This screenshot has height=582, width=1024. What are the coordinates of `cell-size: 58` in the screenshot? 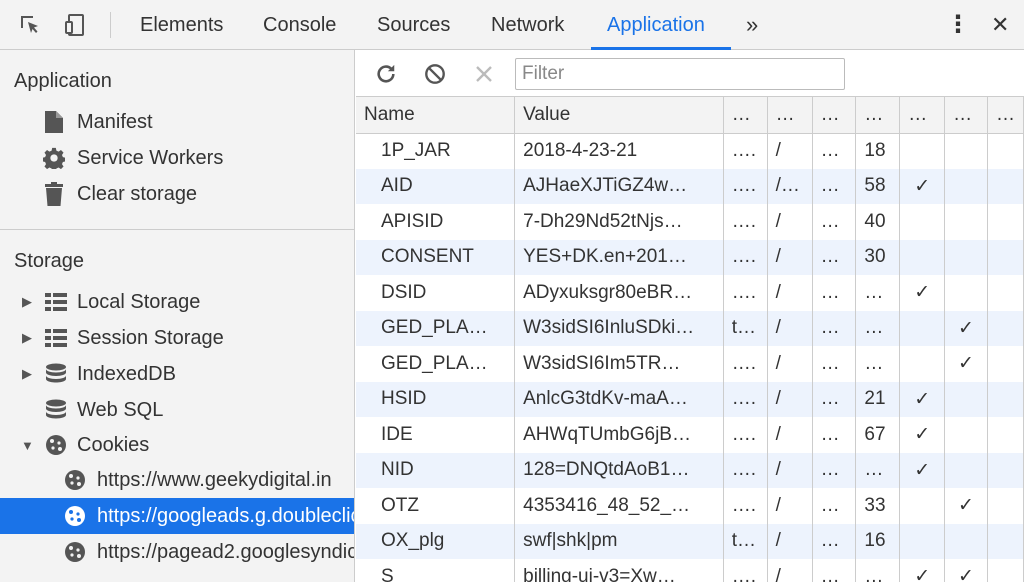 It's located at (878, 186).